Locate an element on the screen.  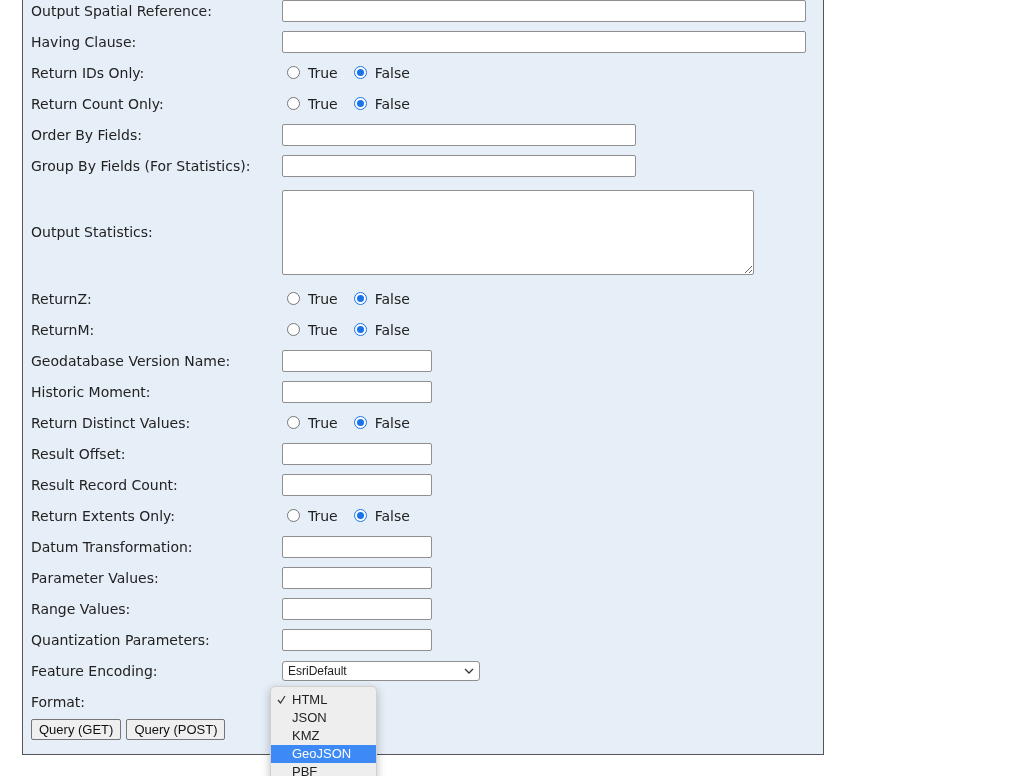
field-label: Return Count Only: is located at coordinates (97, 103).